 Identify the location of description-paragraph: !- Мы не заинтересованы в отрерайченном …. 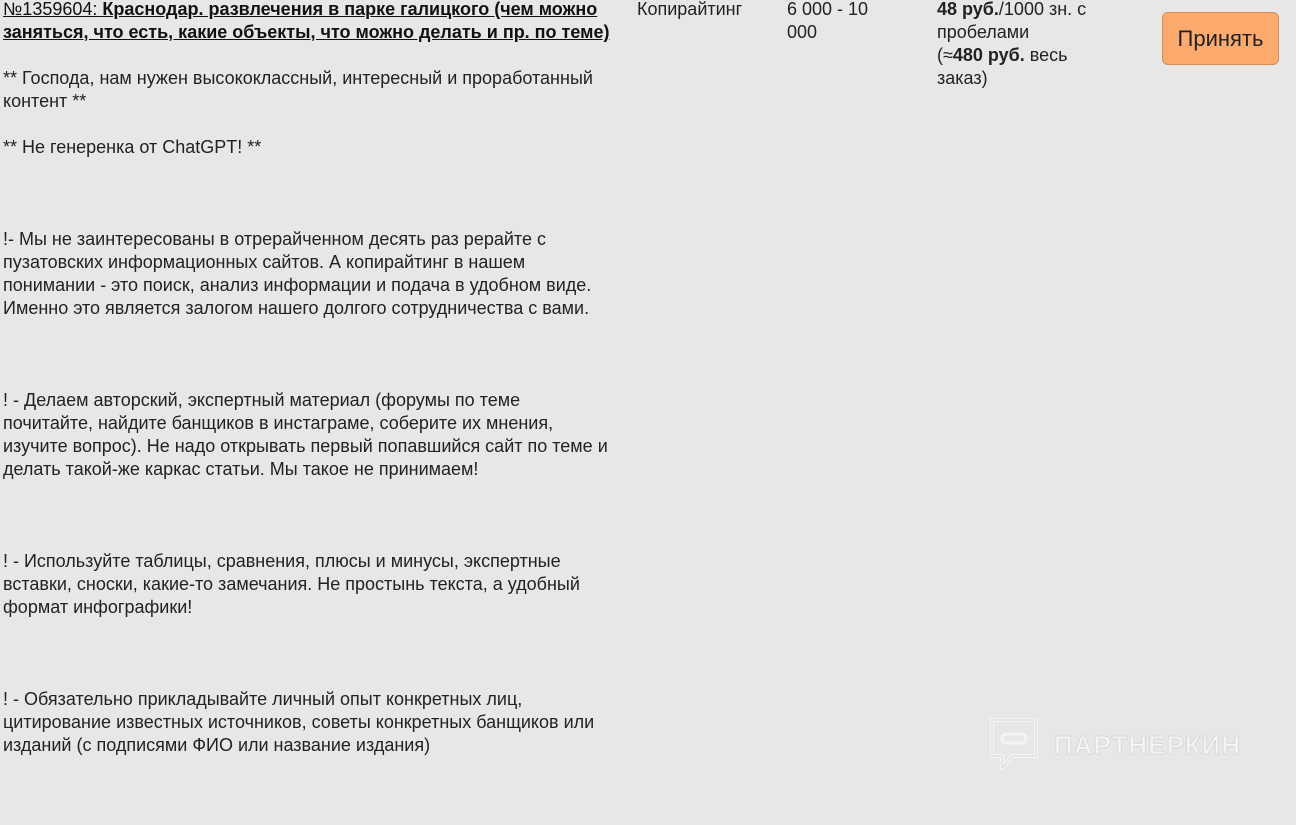
(297, 273).